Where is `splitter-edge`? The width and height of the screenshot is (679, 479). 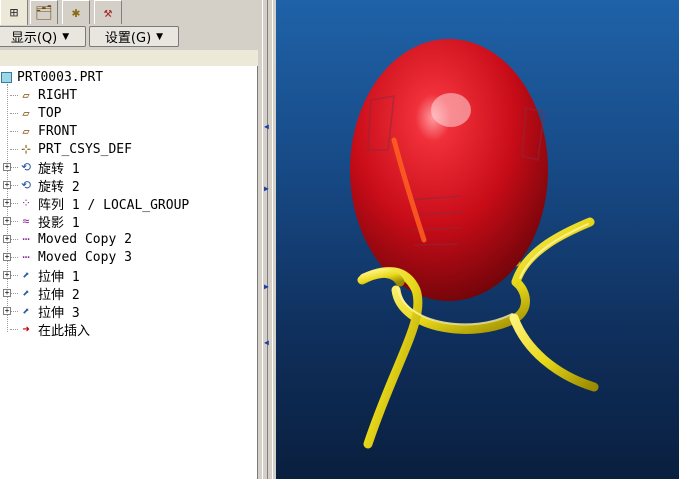 splitter-edge is located at coordinates (270, 239).